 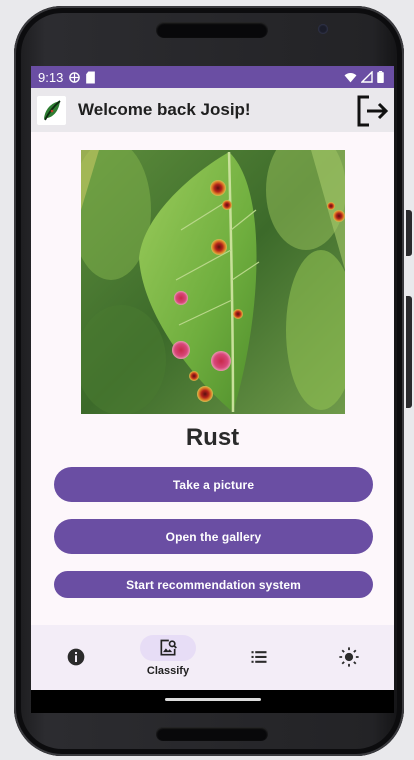 I want to click on nav-item-info, so click(x=76, y=657).